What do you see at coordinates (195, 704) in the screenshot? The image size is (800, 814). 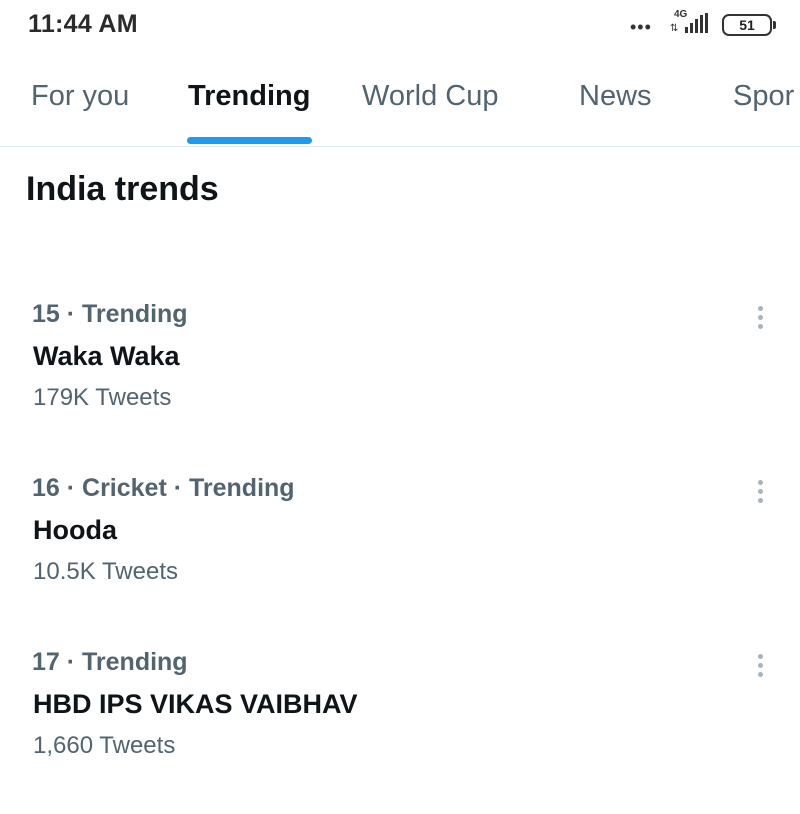 I see `trend-name: HBD IPS VIKAS VAIBHAV` at bounding box center [195, 704].